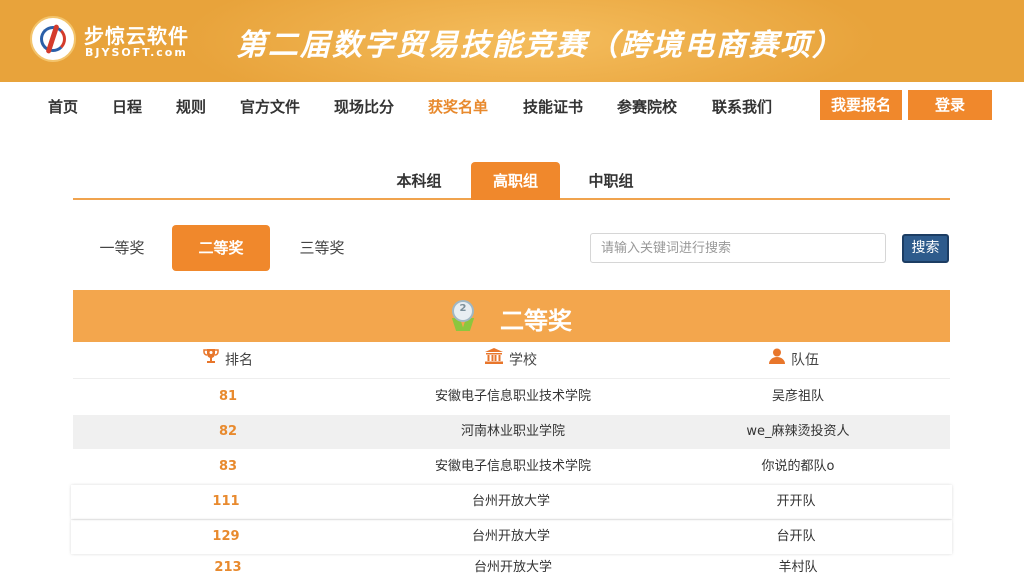 The image size is (1024, 585). I want to click on nav-item-rules: 规则, so click(191, 106).